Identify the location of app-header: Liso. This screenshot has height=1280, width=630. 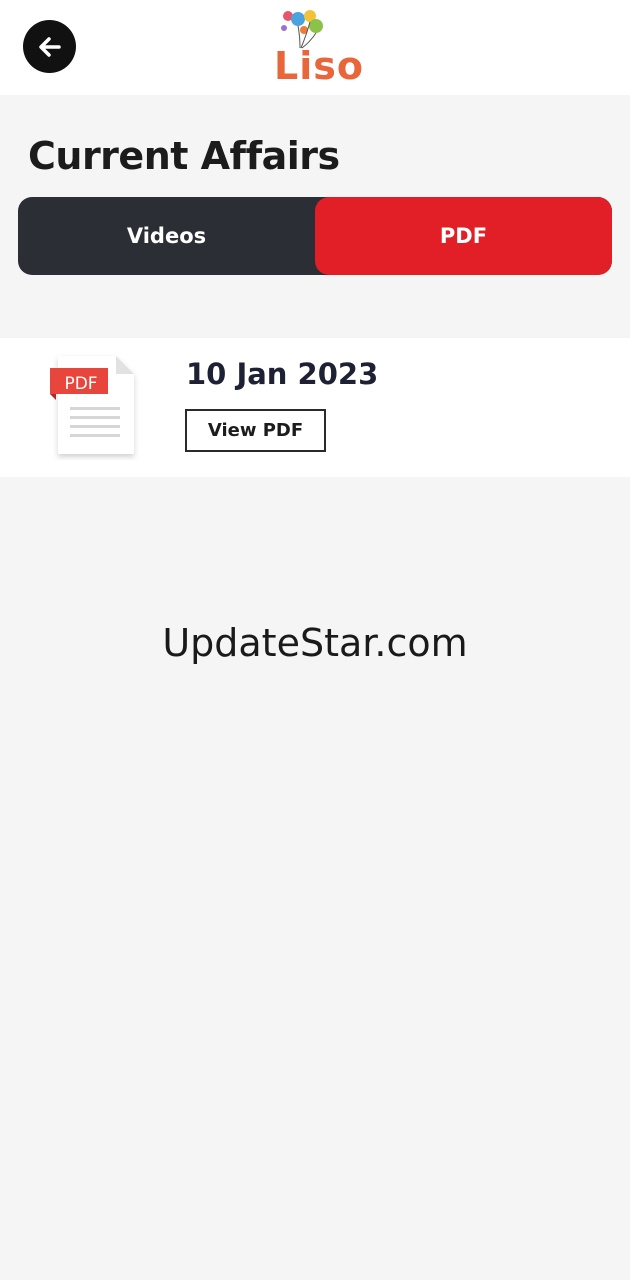
(315, 47).